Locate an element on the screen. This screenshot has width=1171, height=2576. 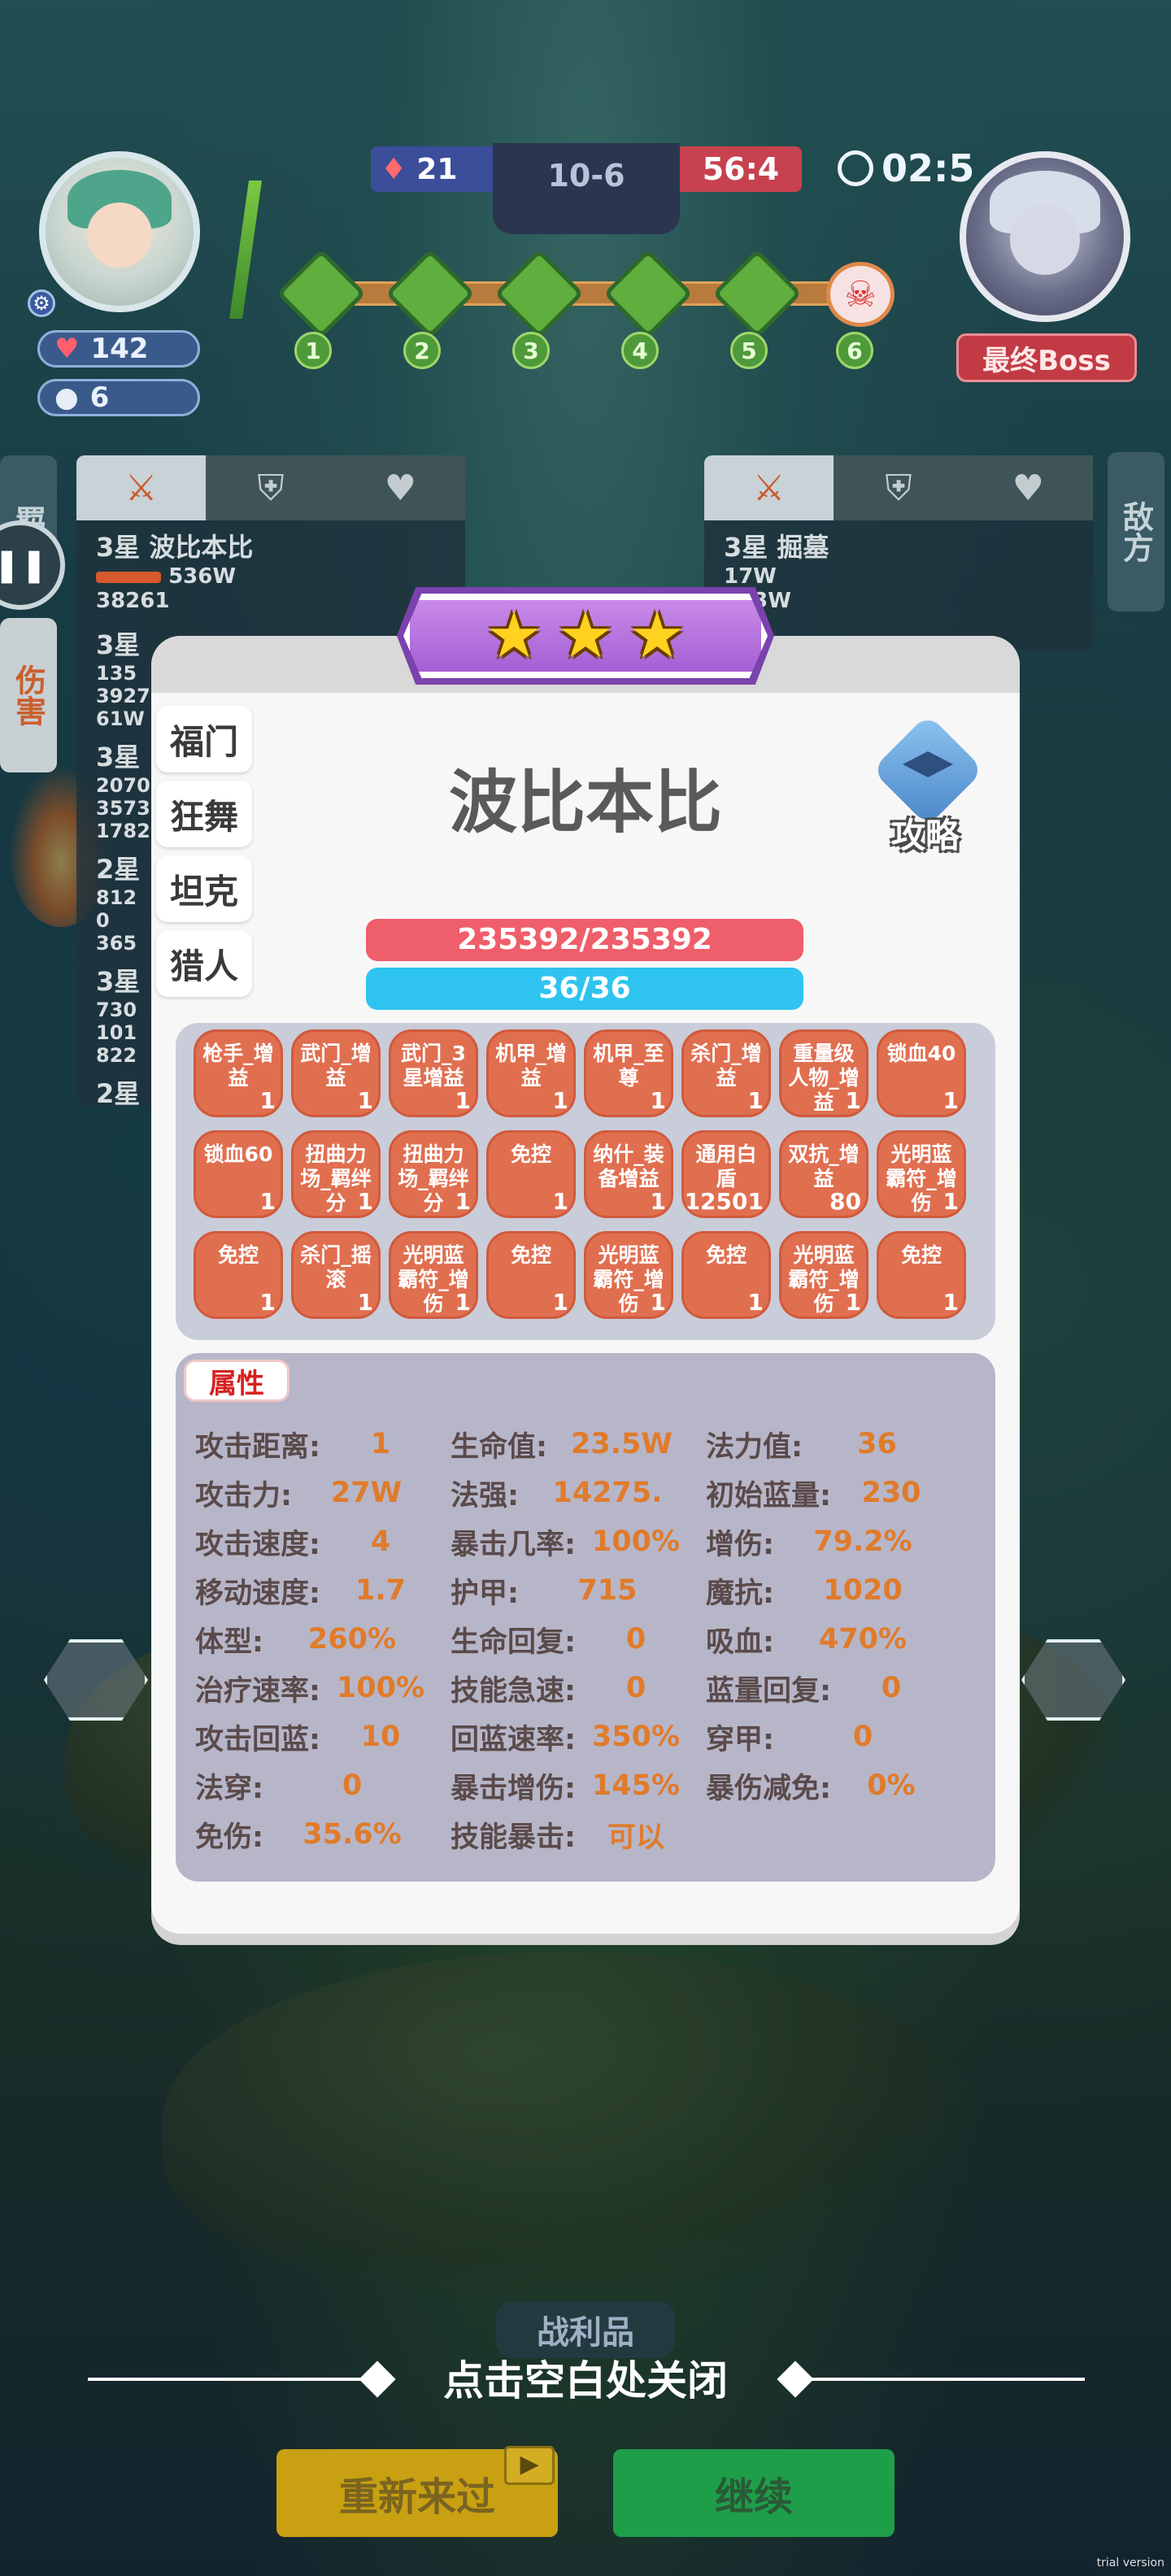
star-icon: ★ is located at coordinates (657, 635).